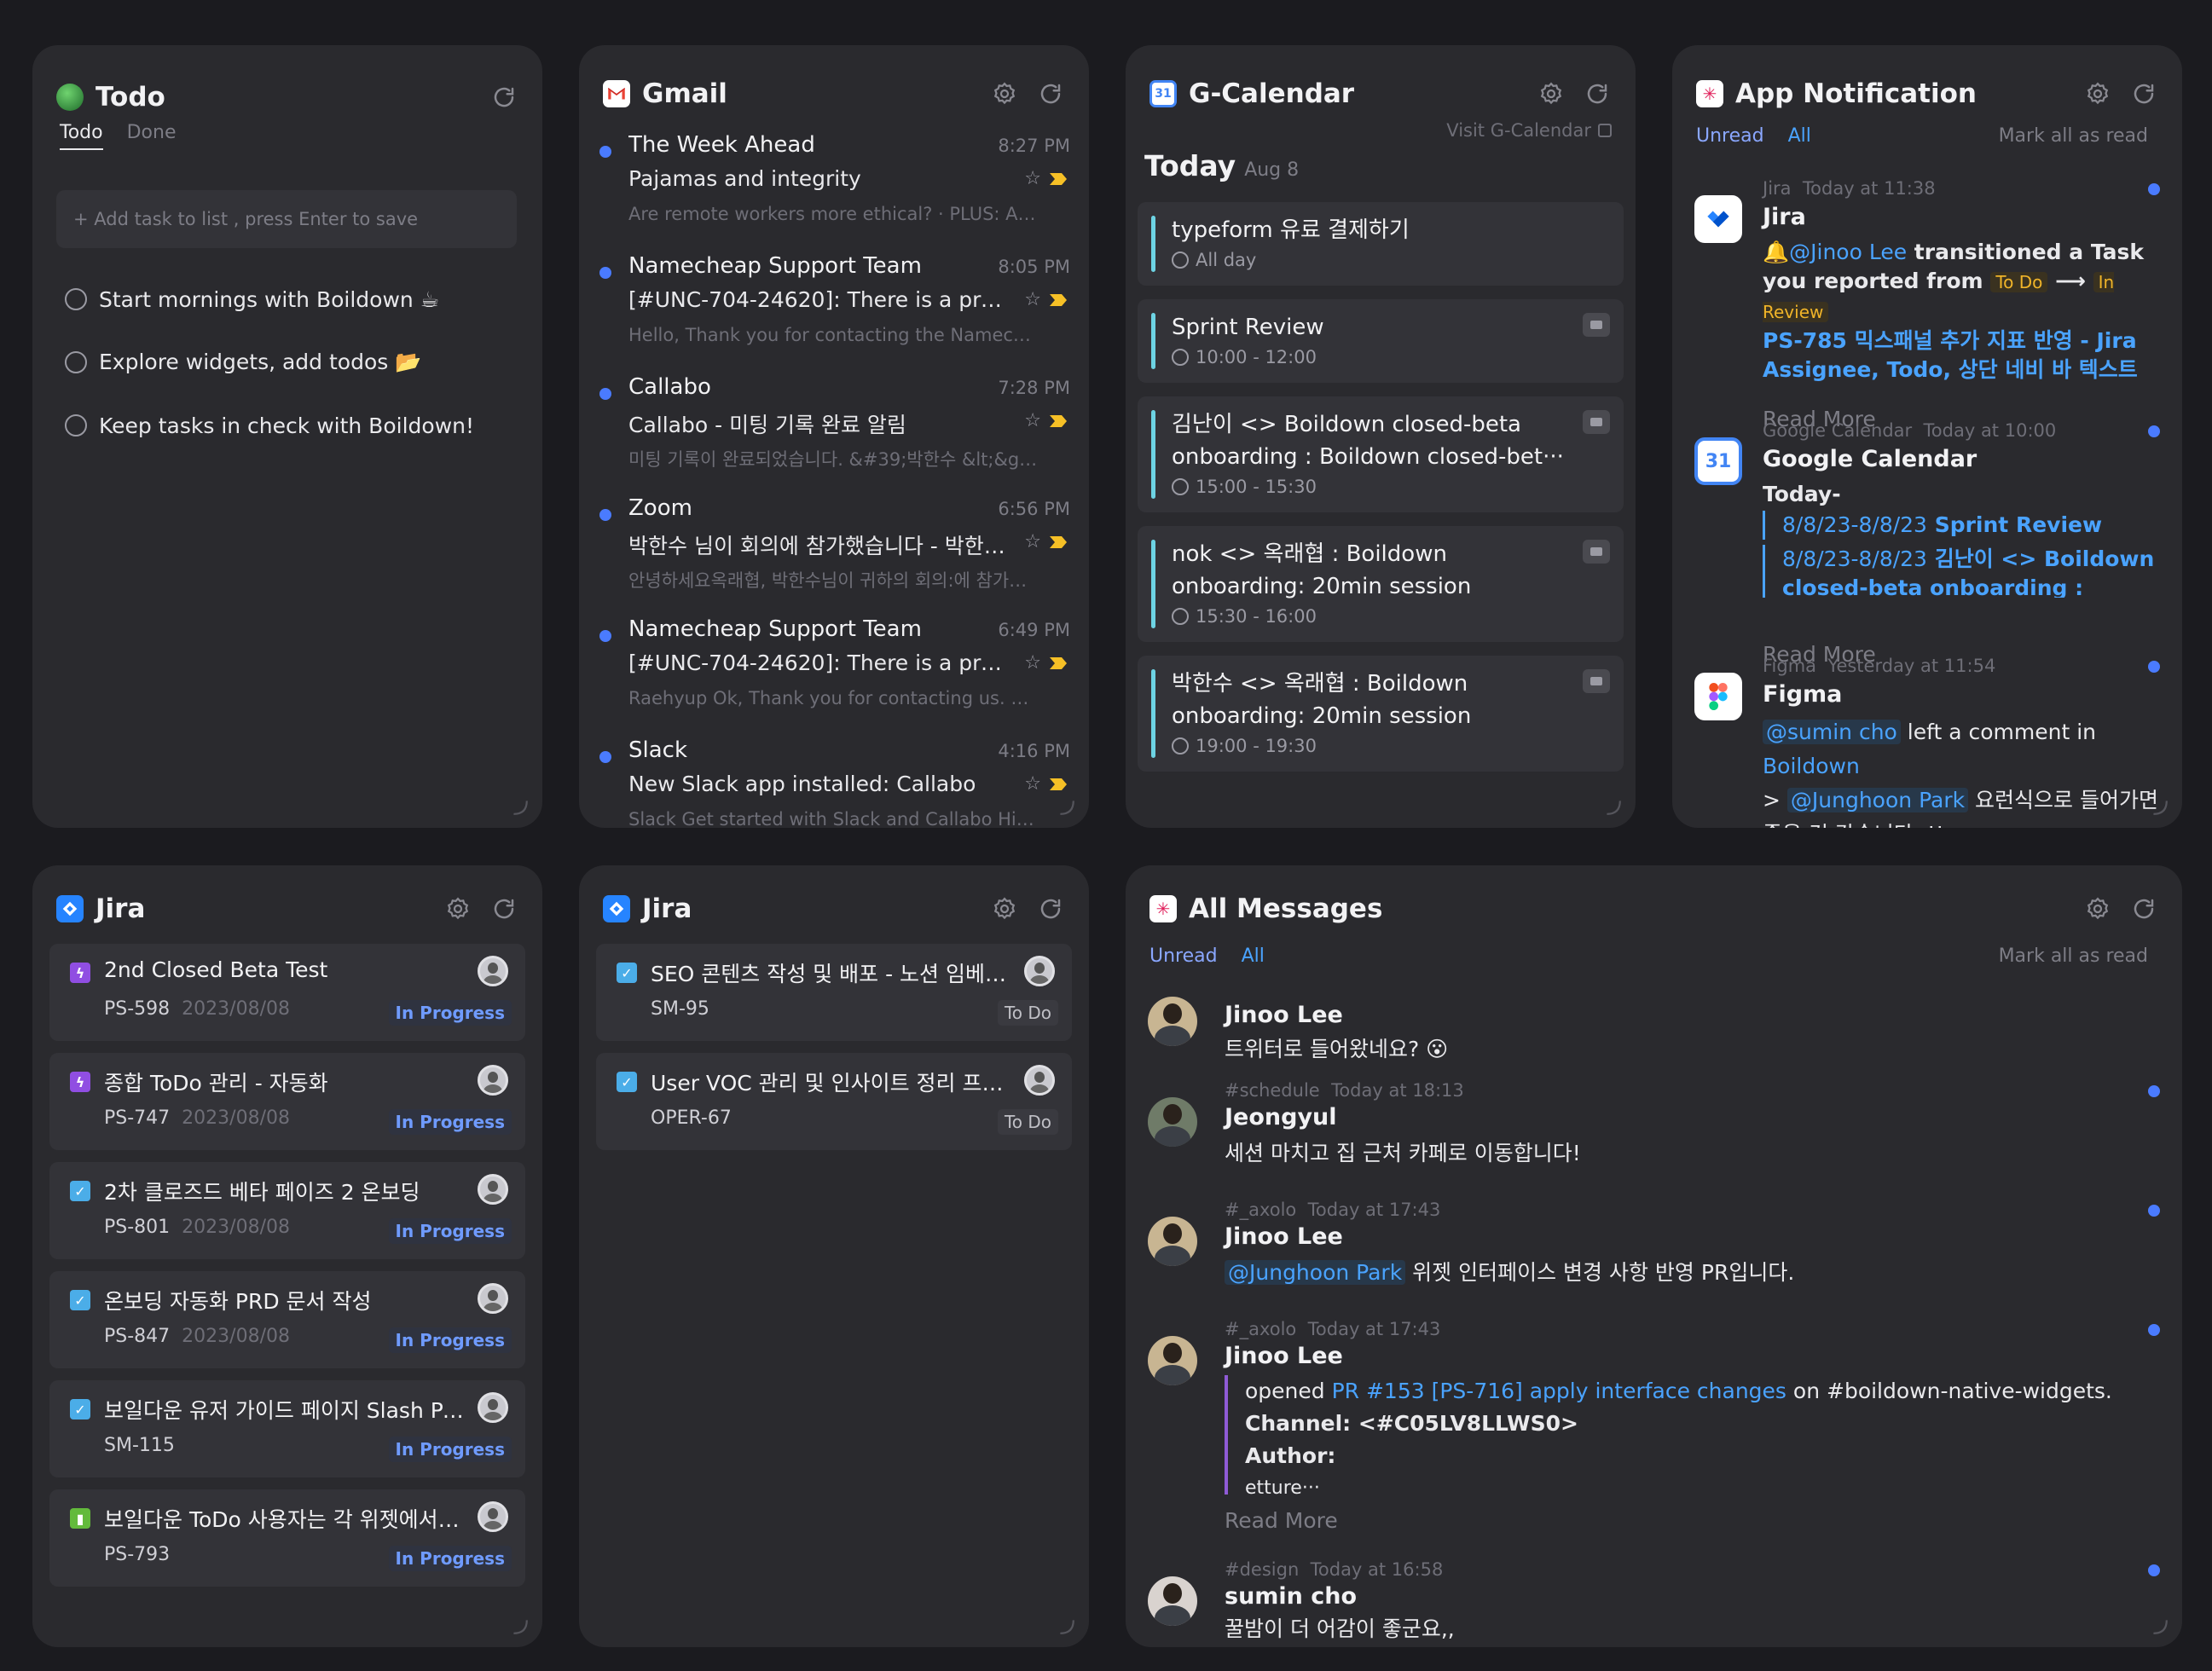 The image size is (2212, 1671). What do you see at coordinates (291, 362) in the screenshot?
I see `todo-item: Explore widgets, add todos 📂` at bounding box center [291, 362].